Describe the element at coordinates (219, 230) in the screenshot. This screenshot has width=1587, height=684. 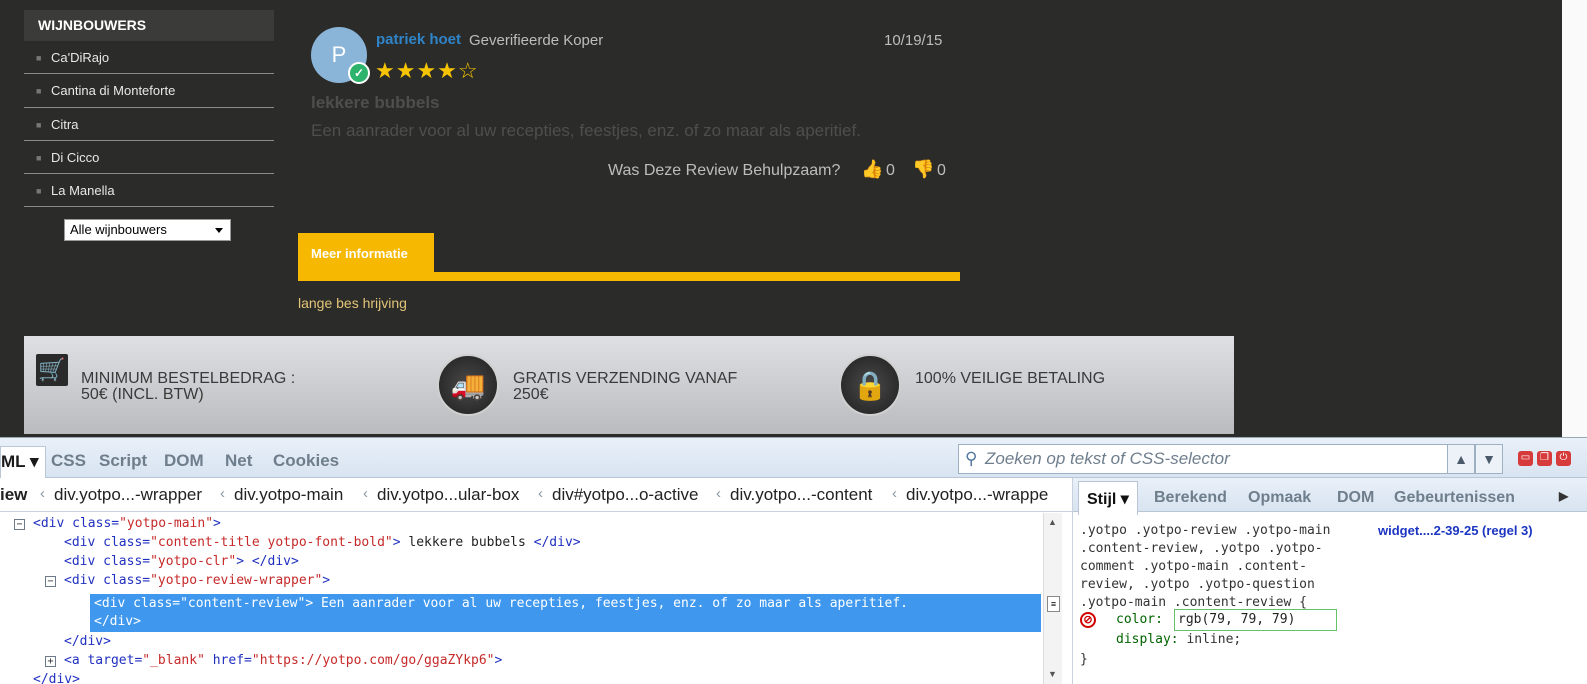
I see `dropdown-arrow-icon` at that location.